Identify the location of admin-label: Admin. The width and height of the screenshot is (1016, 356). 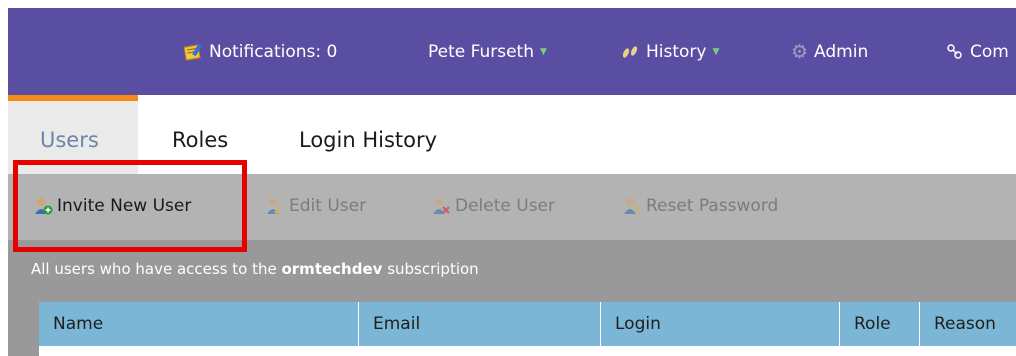
(841, 51).